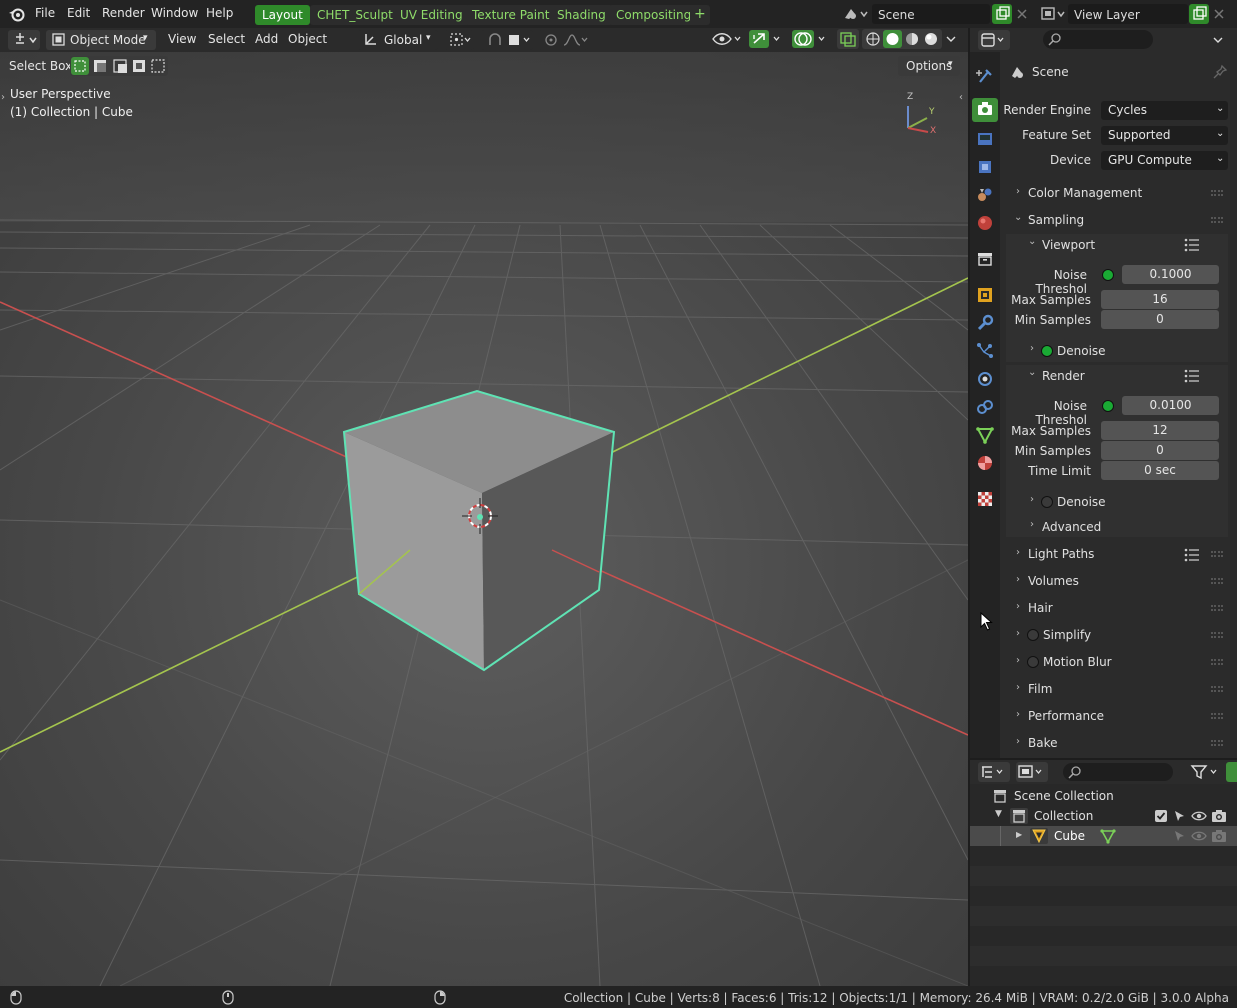  What do you see at coordinates (1108, 406) in the screenshot?
I see `render-noise-threshold-toggle` at bounding box center [1108, 406].